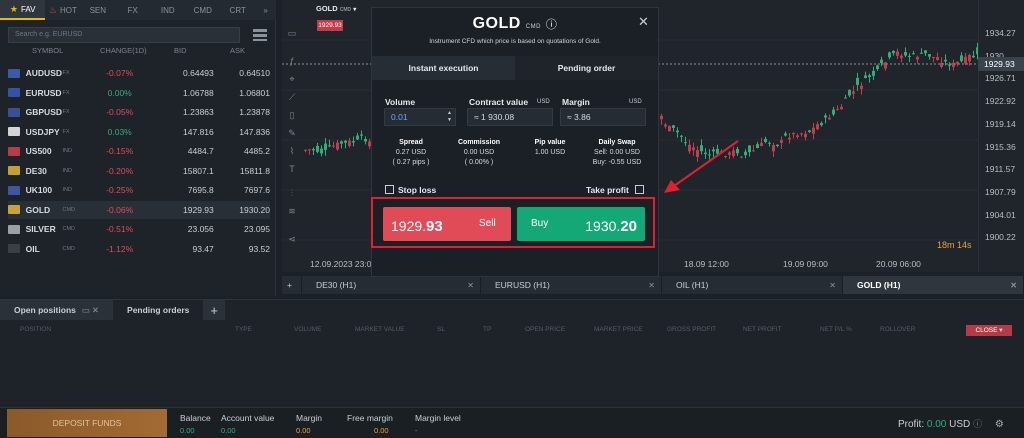  Describe the element at coordinates (701, 166) in the screenshot. I see `arrow-annotation-icon` at that location.